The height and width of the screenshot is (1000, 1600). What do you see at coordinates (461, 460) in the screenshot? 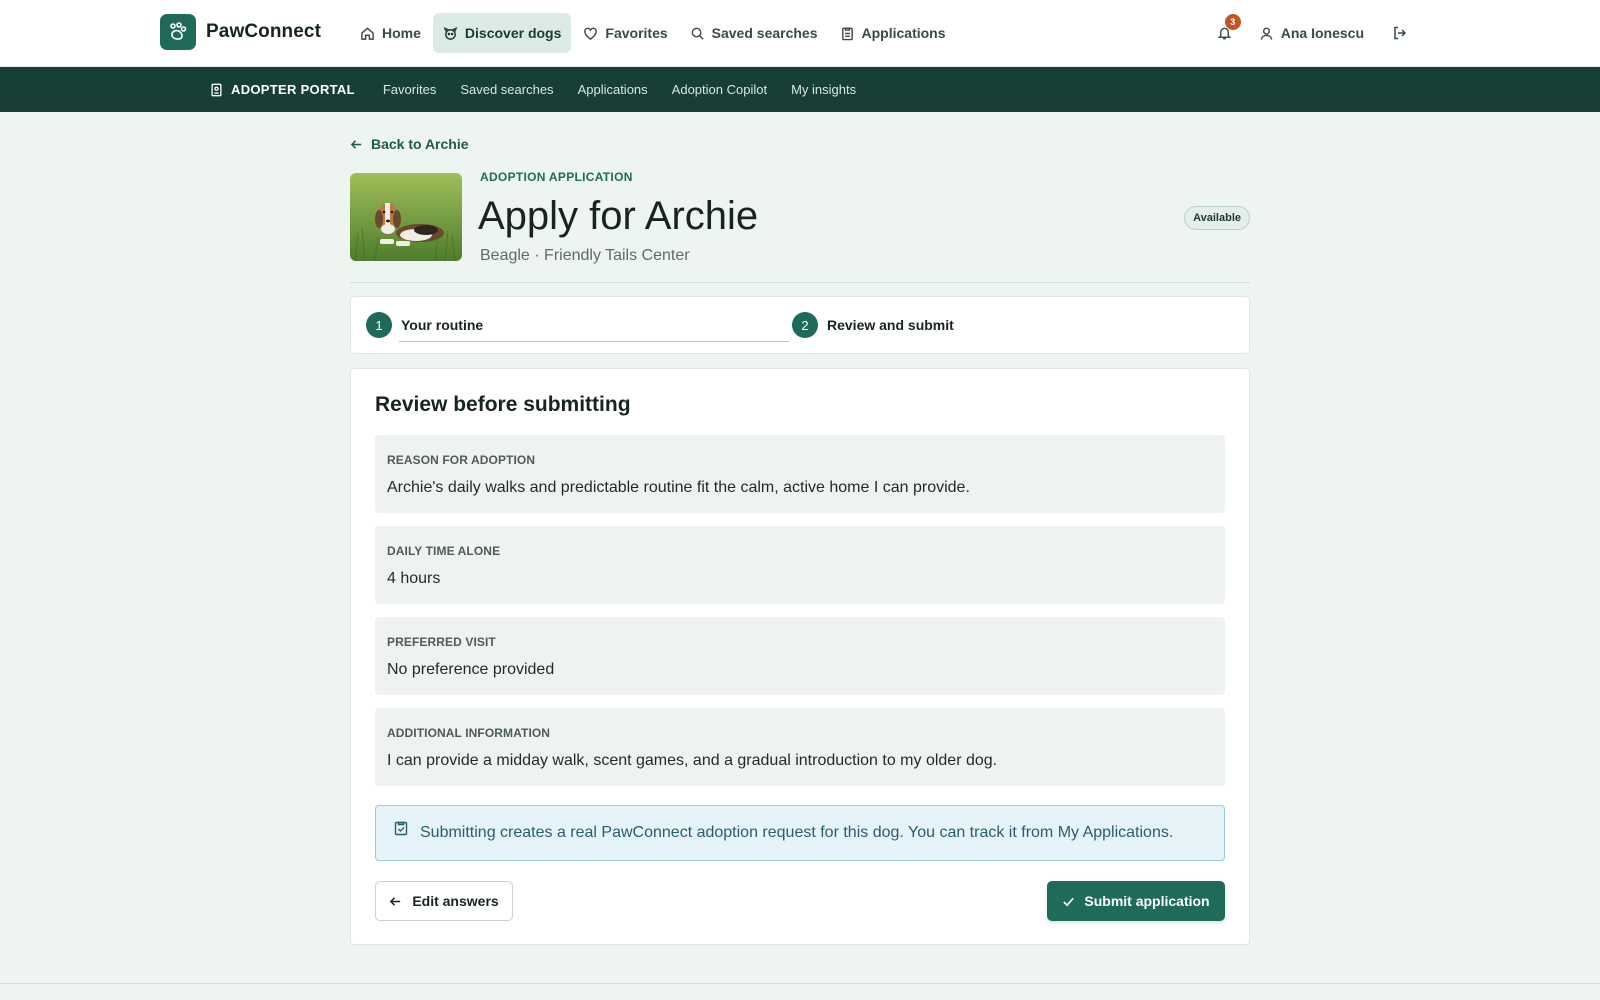
I see `field-label: REASON FOR ADOPTION` at bounding box center [461, 460].